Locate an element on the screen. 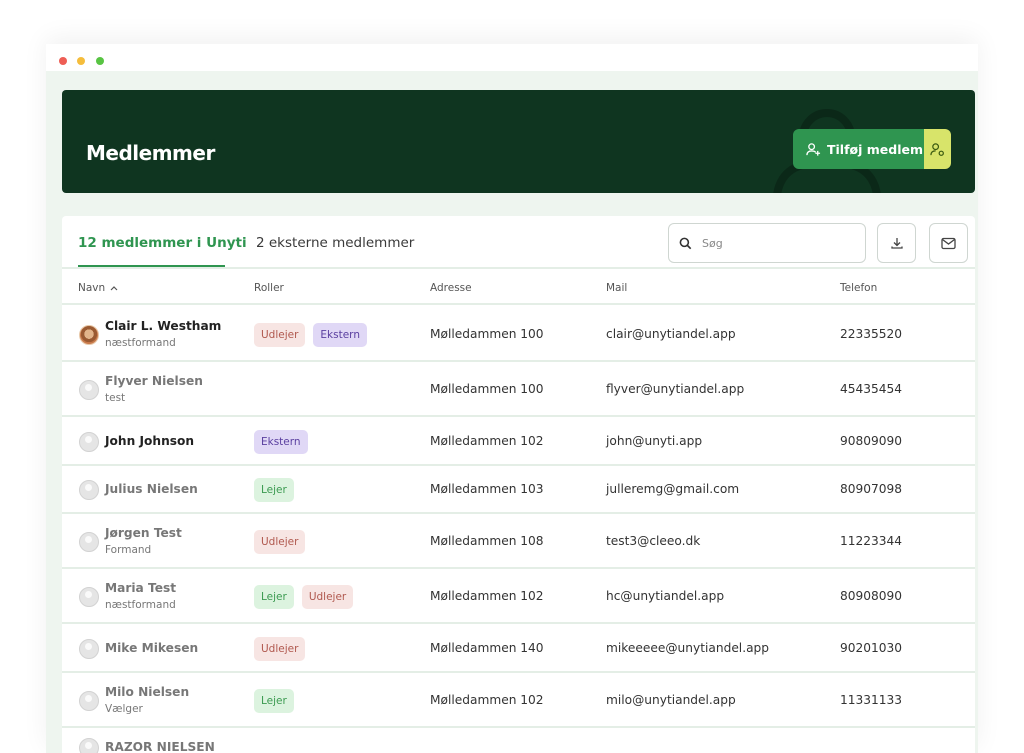 This screenshot has height=753, width=1024. role-badges: Ekstern is located at coordinates (281, 441).